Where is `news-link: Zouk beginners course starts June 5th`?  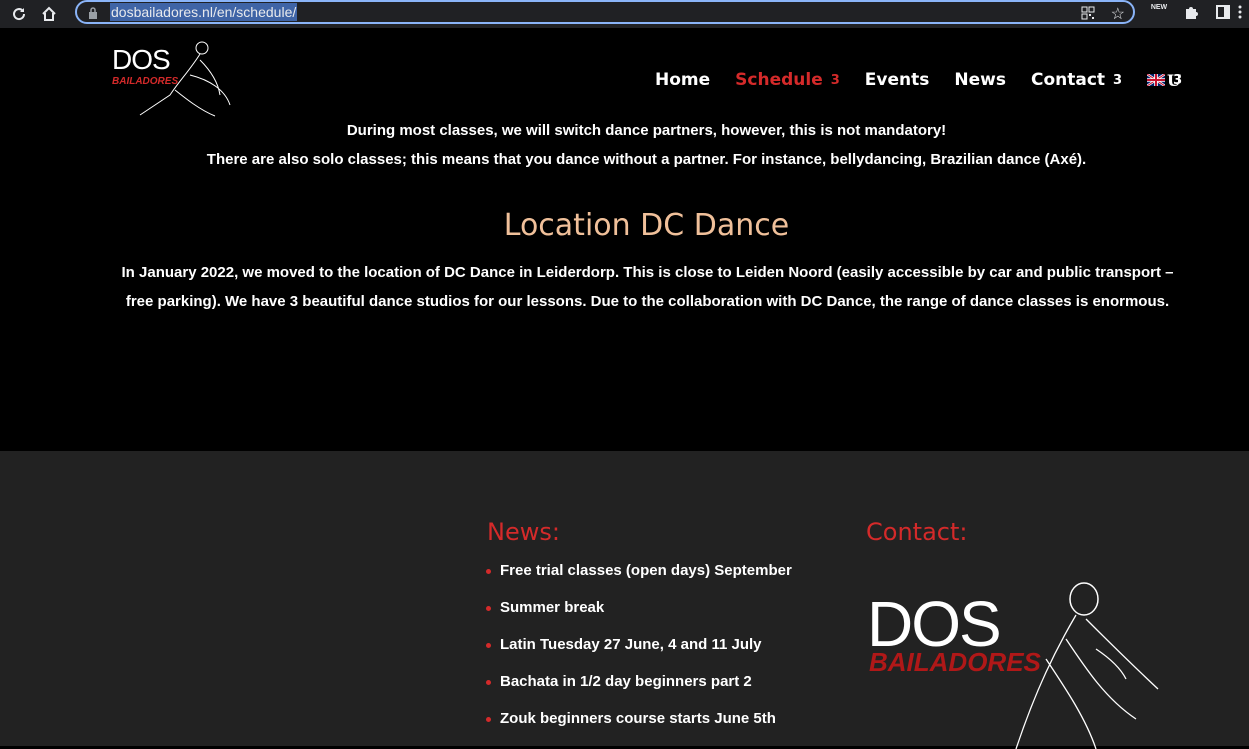
news-link: Zouk beginners course starts June 5th is located at coordinates (638, 718).